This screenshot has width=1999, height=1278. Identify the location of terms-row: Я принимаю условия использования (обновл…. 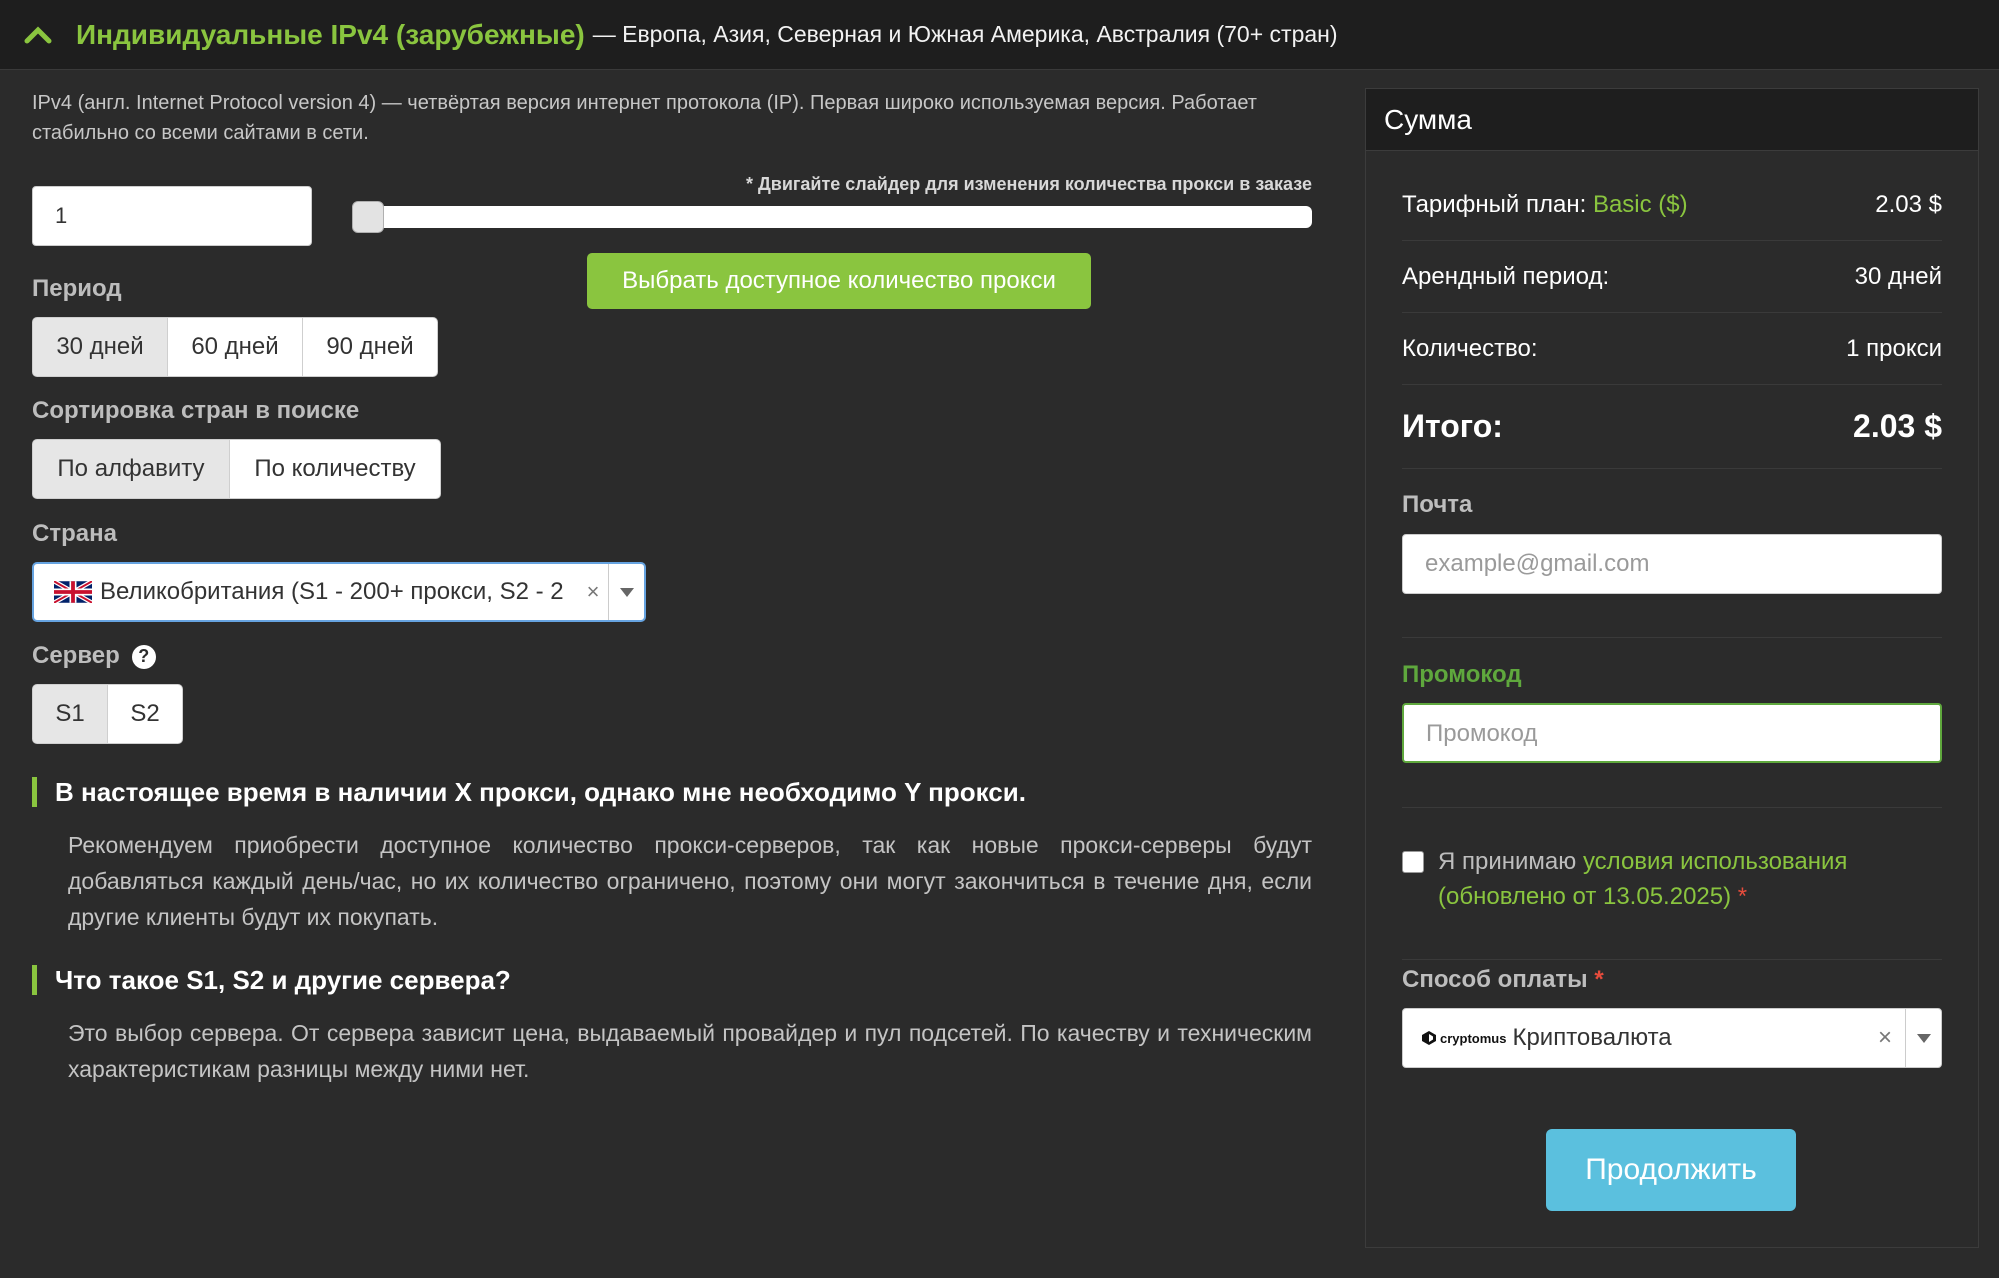
(1672, 879).